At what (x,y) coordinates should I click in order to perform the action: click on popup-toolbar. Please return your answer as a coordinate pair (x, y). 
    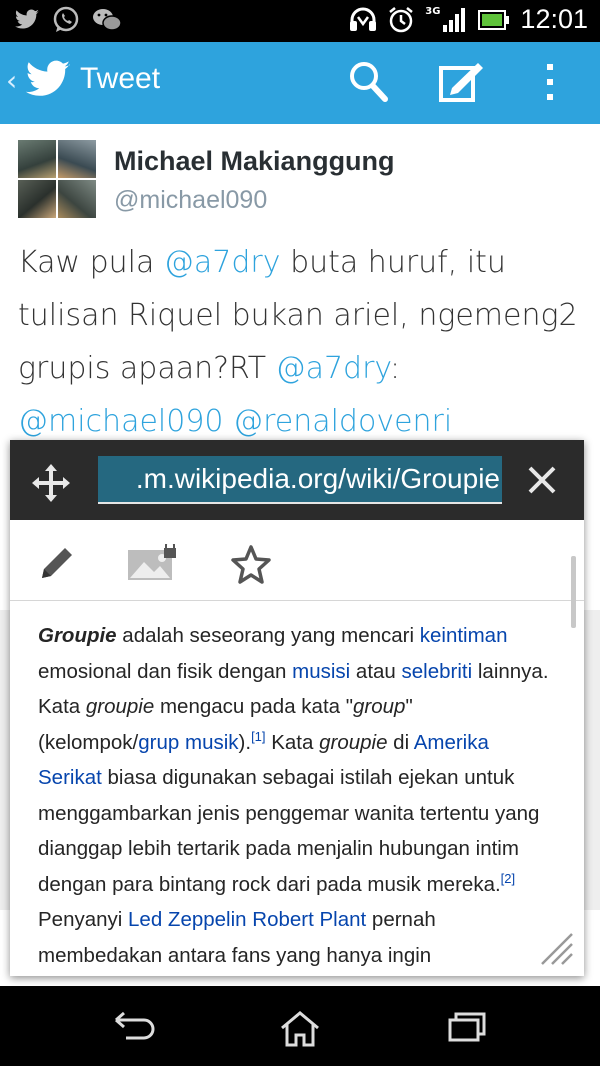
    Looking at the image, I should click on (297, 560).